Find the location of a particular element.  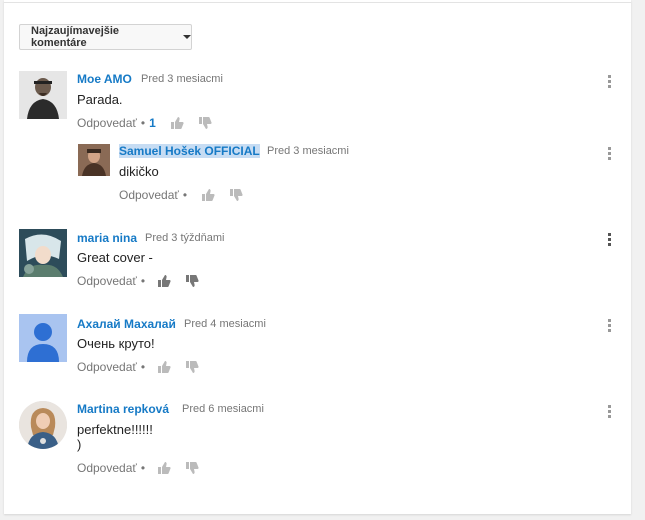

default-user-avatar-icon is located at coordinates (43, 338).